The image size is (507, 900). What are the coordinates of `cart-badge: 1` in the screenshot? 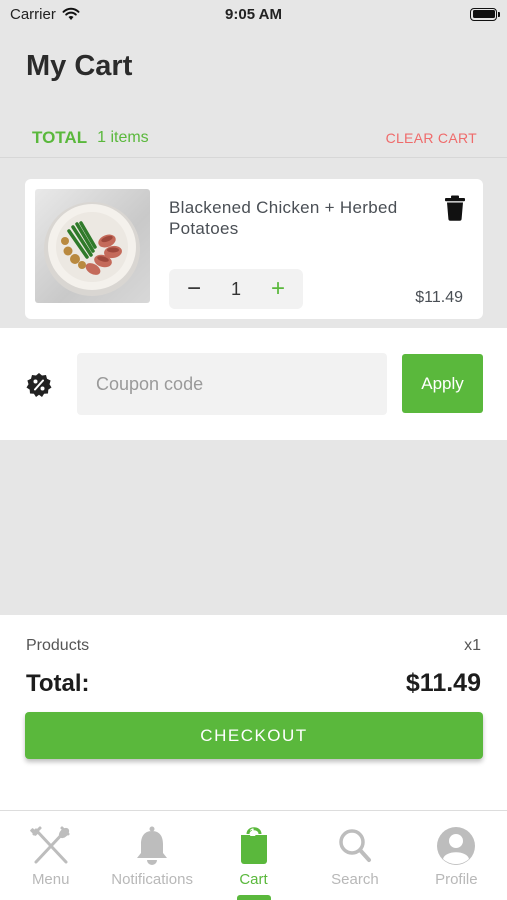 It's located at (252, 833).